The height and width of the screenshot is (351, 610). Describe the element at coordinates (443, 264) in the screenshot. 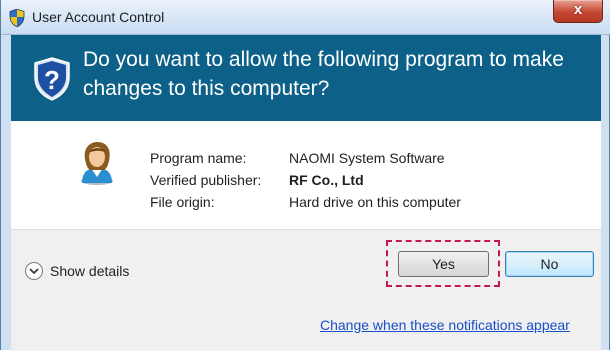

I see `yes-button: Yes` at that location.